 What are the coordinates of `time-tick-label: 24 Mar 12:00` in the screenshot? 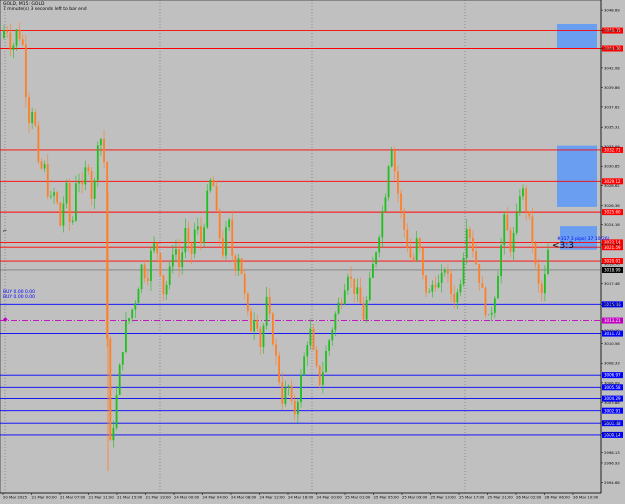 It's located at (273, 497).